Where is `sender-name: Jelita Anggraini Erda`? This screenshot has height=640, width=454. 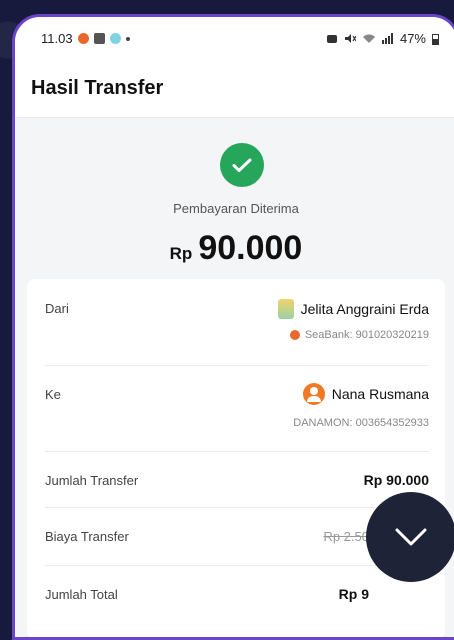
sender-name: Jelita Anggraini Erda is located at coordinates (364, 309).